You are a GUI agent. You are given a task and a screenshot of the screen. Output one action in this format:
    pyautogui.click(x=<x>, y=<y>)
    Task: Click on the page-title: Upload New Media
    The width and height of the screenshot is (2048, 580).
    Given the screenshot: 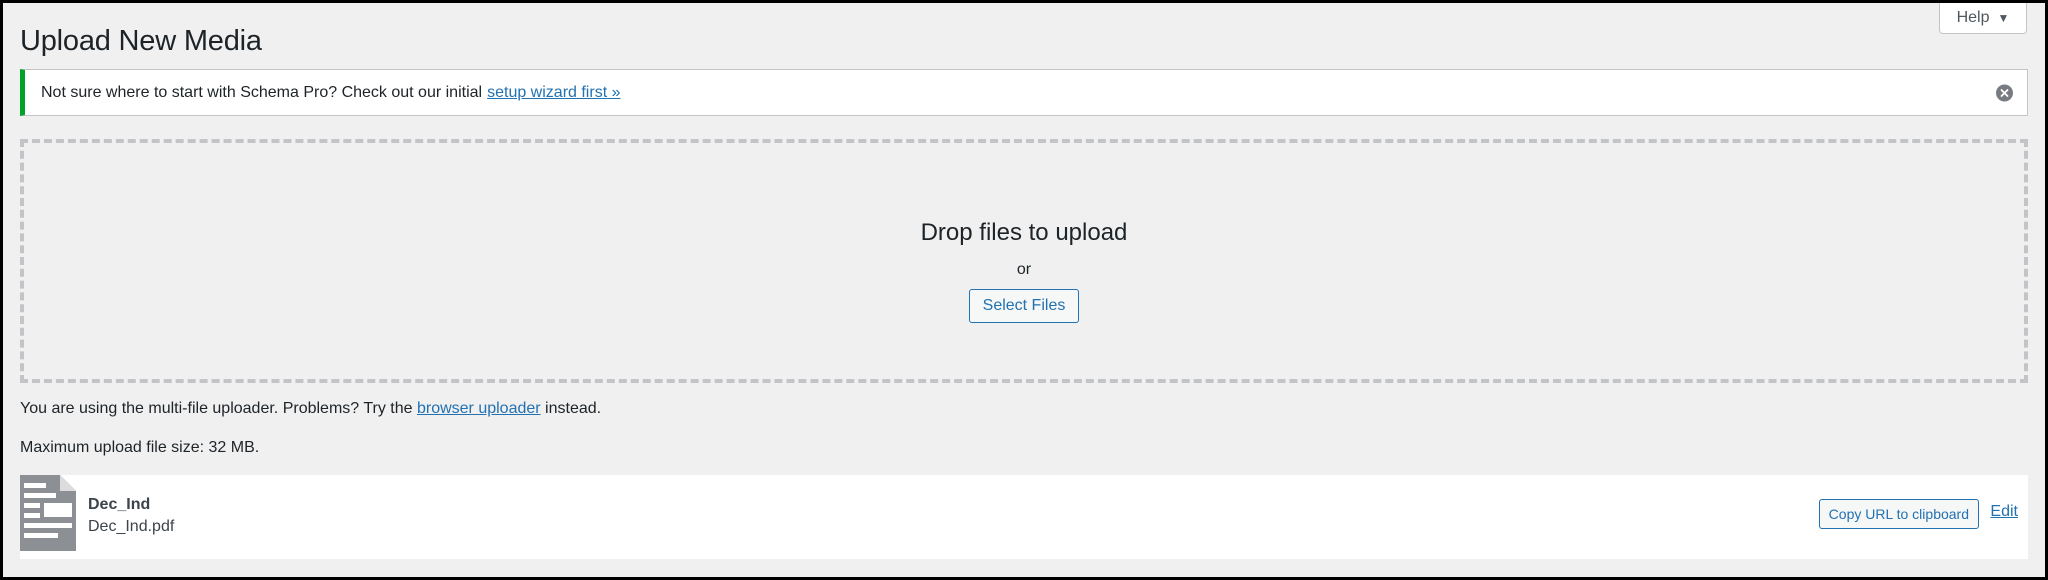 What is the action you would take?
    pyautogui.click(x=141, y=41)
    